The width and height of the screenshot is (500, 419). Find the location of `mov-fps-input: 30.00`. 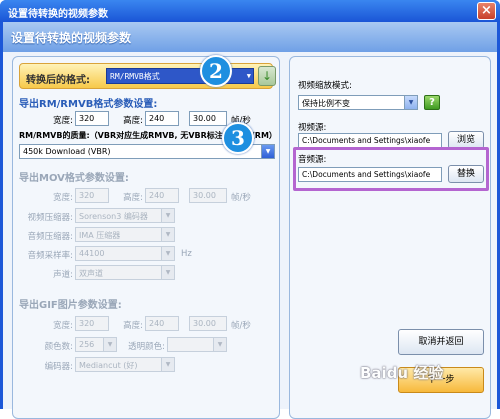

mov-fps-input: 30.00 is located at coordinates (208, 195).